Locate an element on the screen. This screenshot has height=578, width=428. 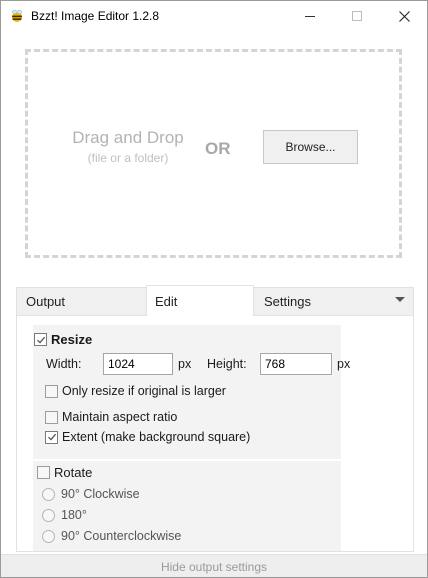
rotate-checkbox is located at coordinates (43, 472).